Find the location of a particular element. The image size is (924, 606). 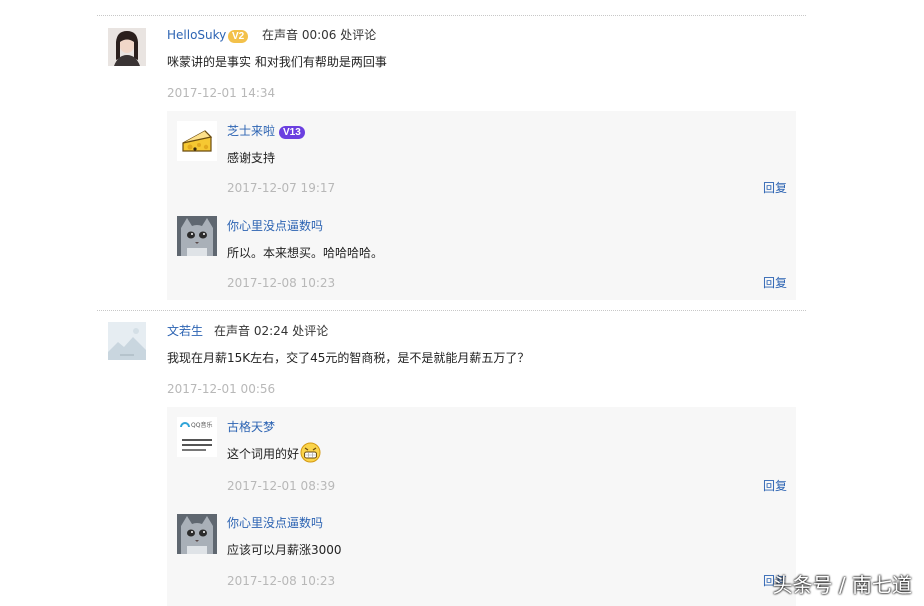

vip-level-badge: V13 is located at coordinates (292, 132).